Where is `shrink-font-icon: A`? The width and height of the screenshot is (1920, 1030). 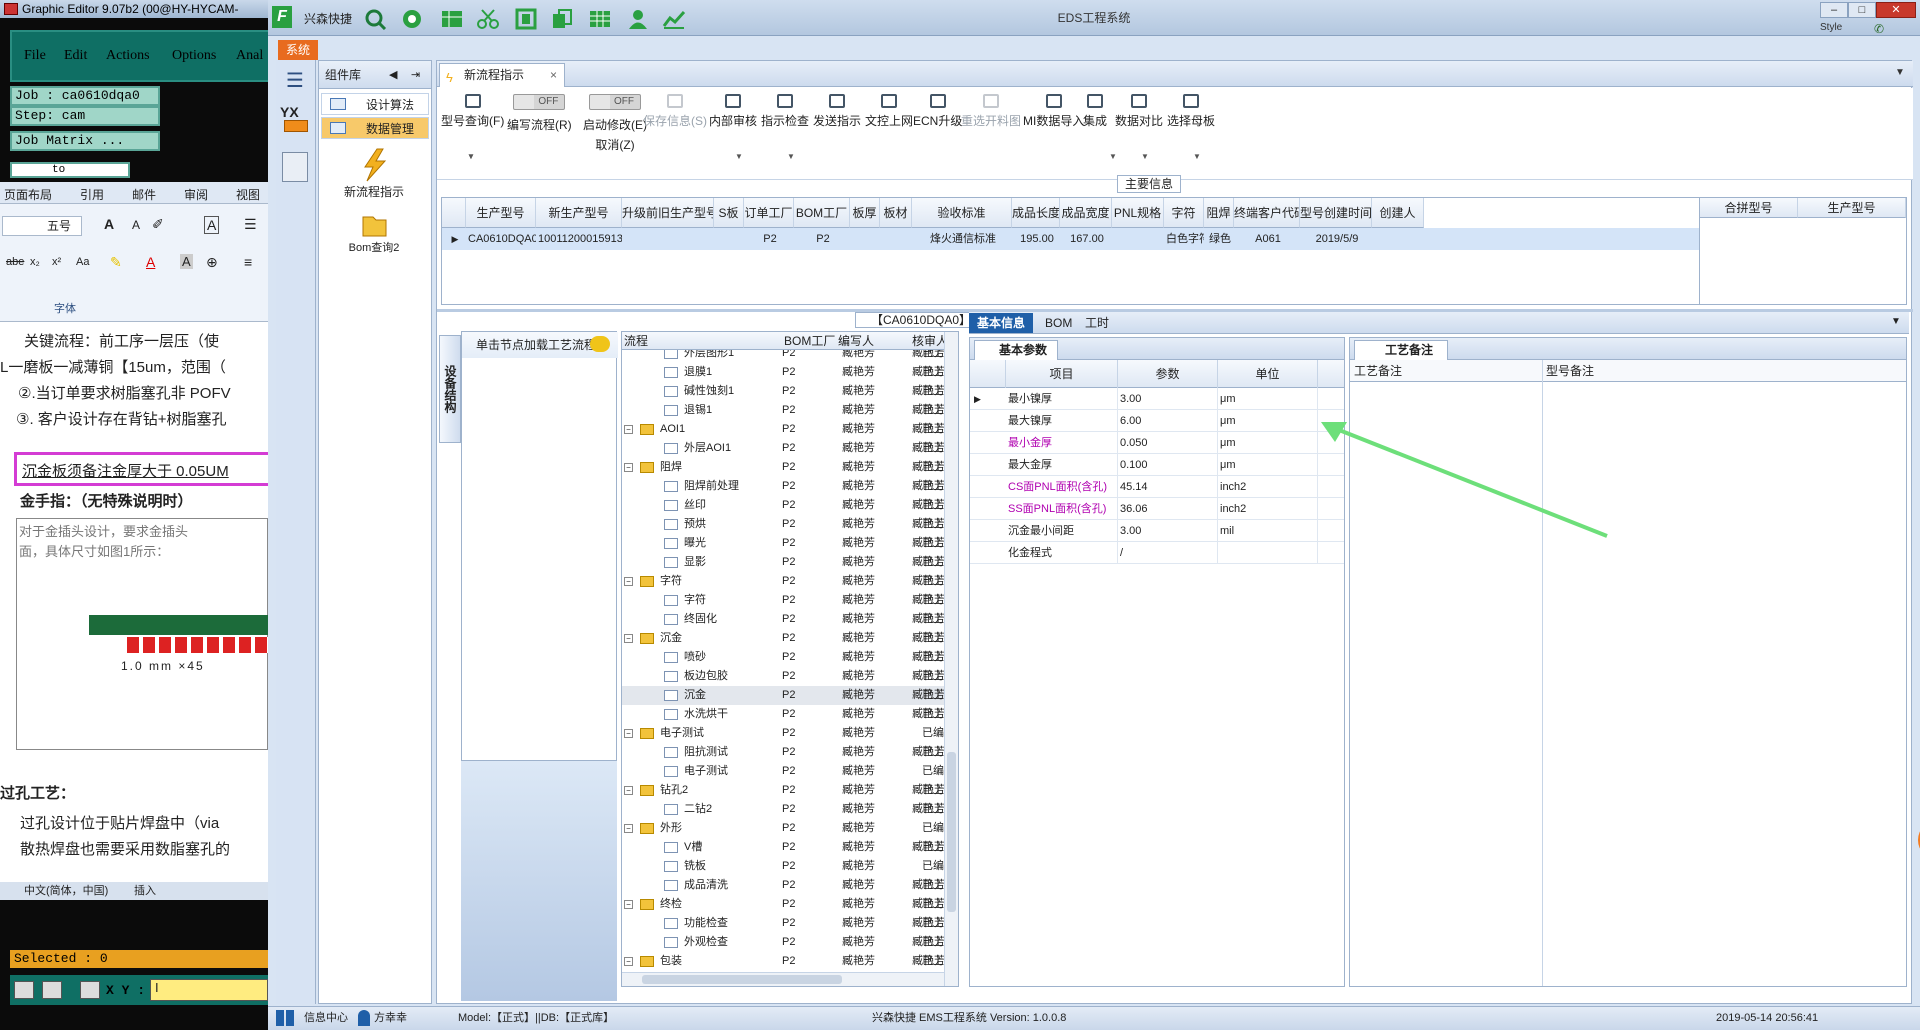
shrink-font-icon: A is located at coordinates (136, 225).